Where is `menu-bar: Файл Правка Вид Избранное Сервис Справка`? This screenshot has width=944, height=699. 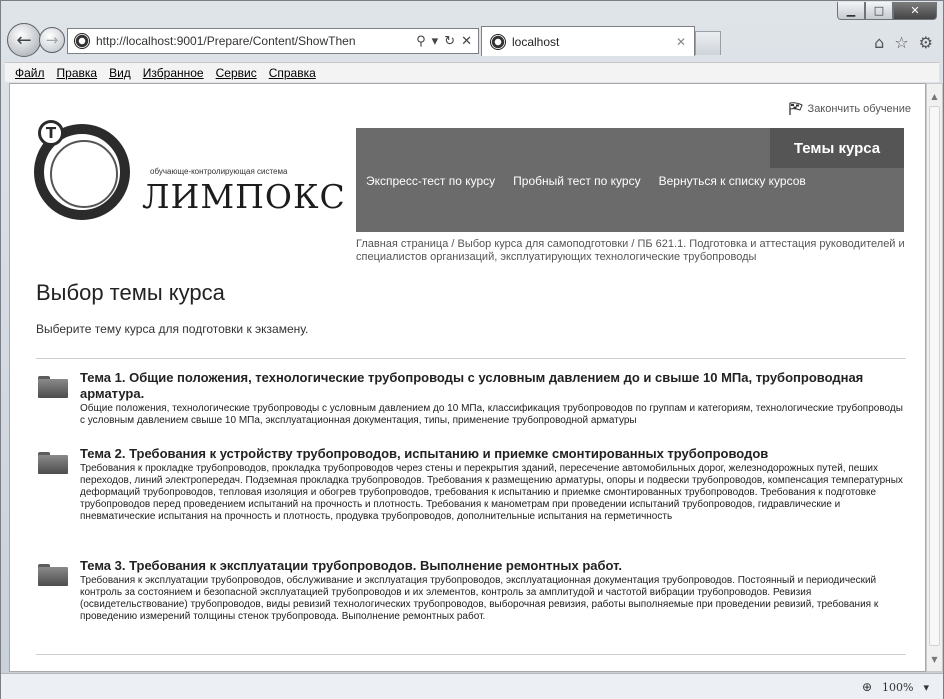
menu-bar: Файл Правка Вид Избранное Сервис Справка is located at coordinates (472, 72).